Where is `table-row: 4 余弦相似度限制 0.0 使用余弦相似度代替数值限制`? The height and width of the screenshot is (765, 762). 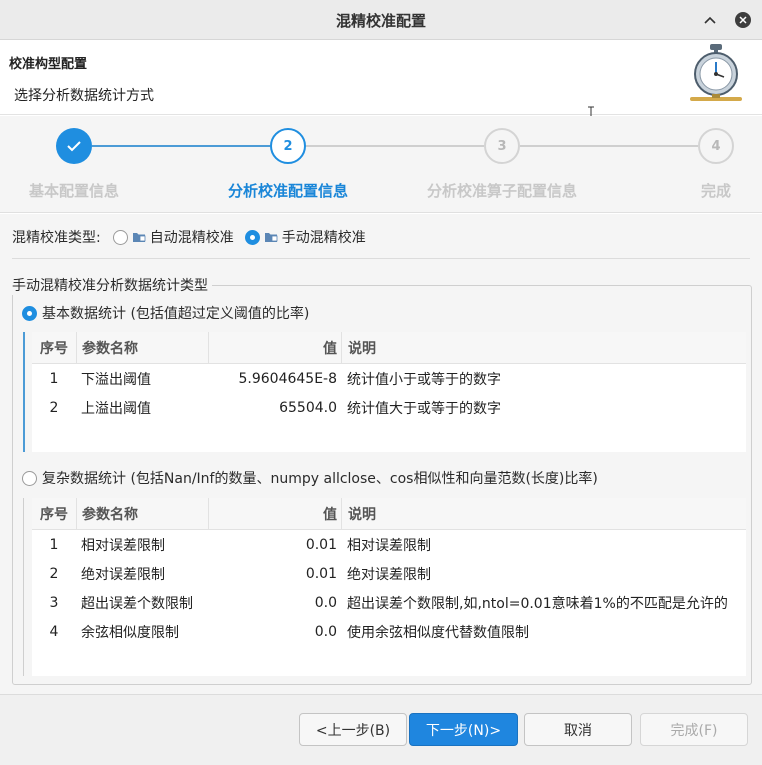
table-row: 4 余弦相似度限制 0.0 使用余弦相似度代替数值限制 is located at coordinates (389, 631).